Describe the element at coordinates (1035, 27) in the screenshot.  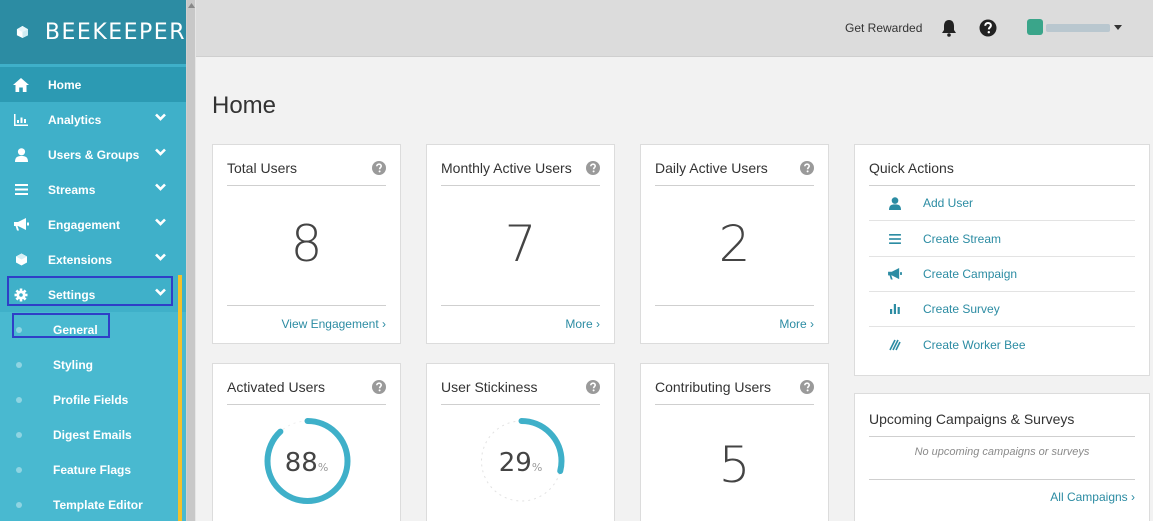
I see `avatar` at that location.